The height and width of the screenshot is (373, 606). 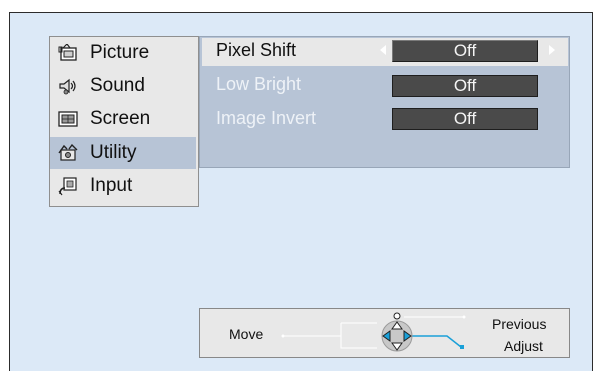 I want to click on menu-item-label: Input, so click(x=111, y=185).